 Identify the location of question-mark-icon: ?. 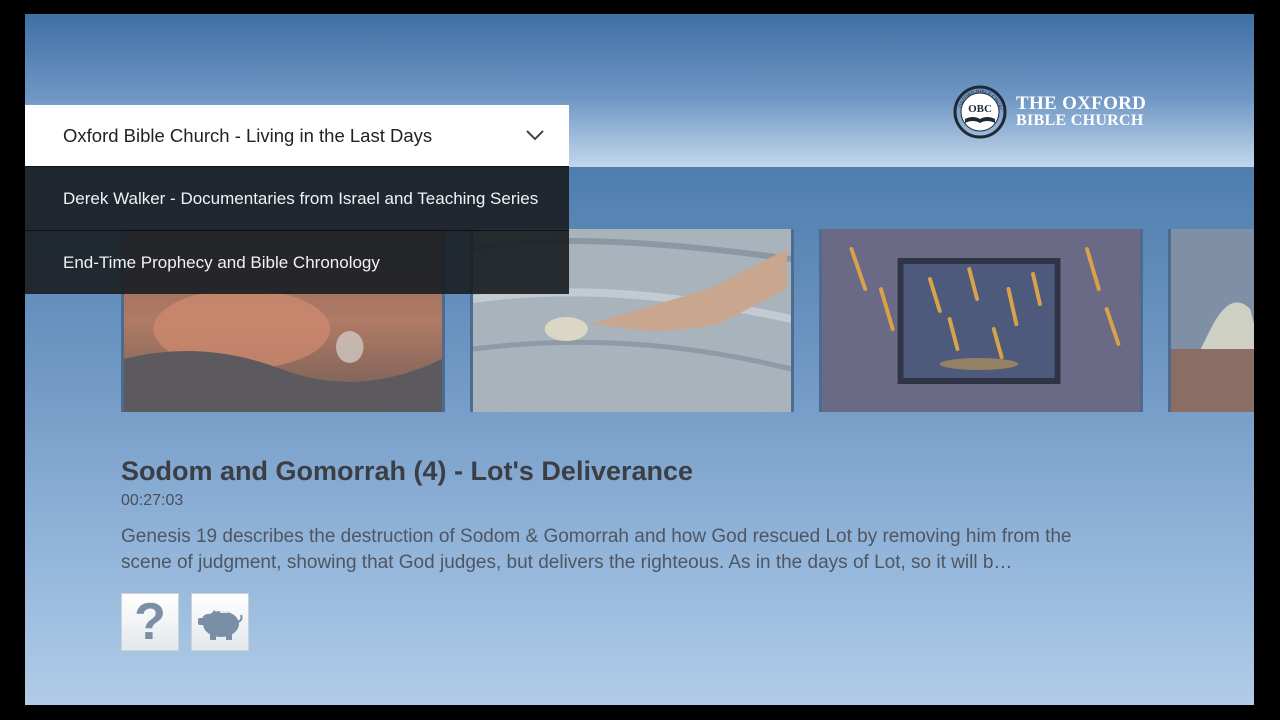
(150, 622).